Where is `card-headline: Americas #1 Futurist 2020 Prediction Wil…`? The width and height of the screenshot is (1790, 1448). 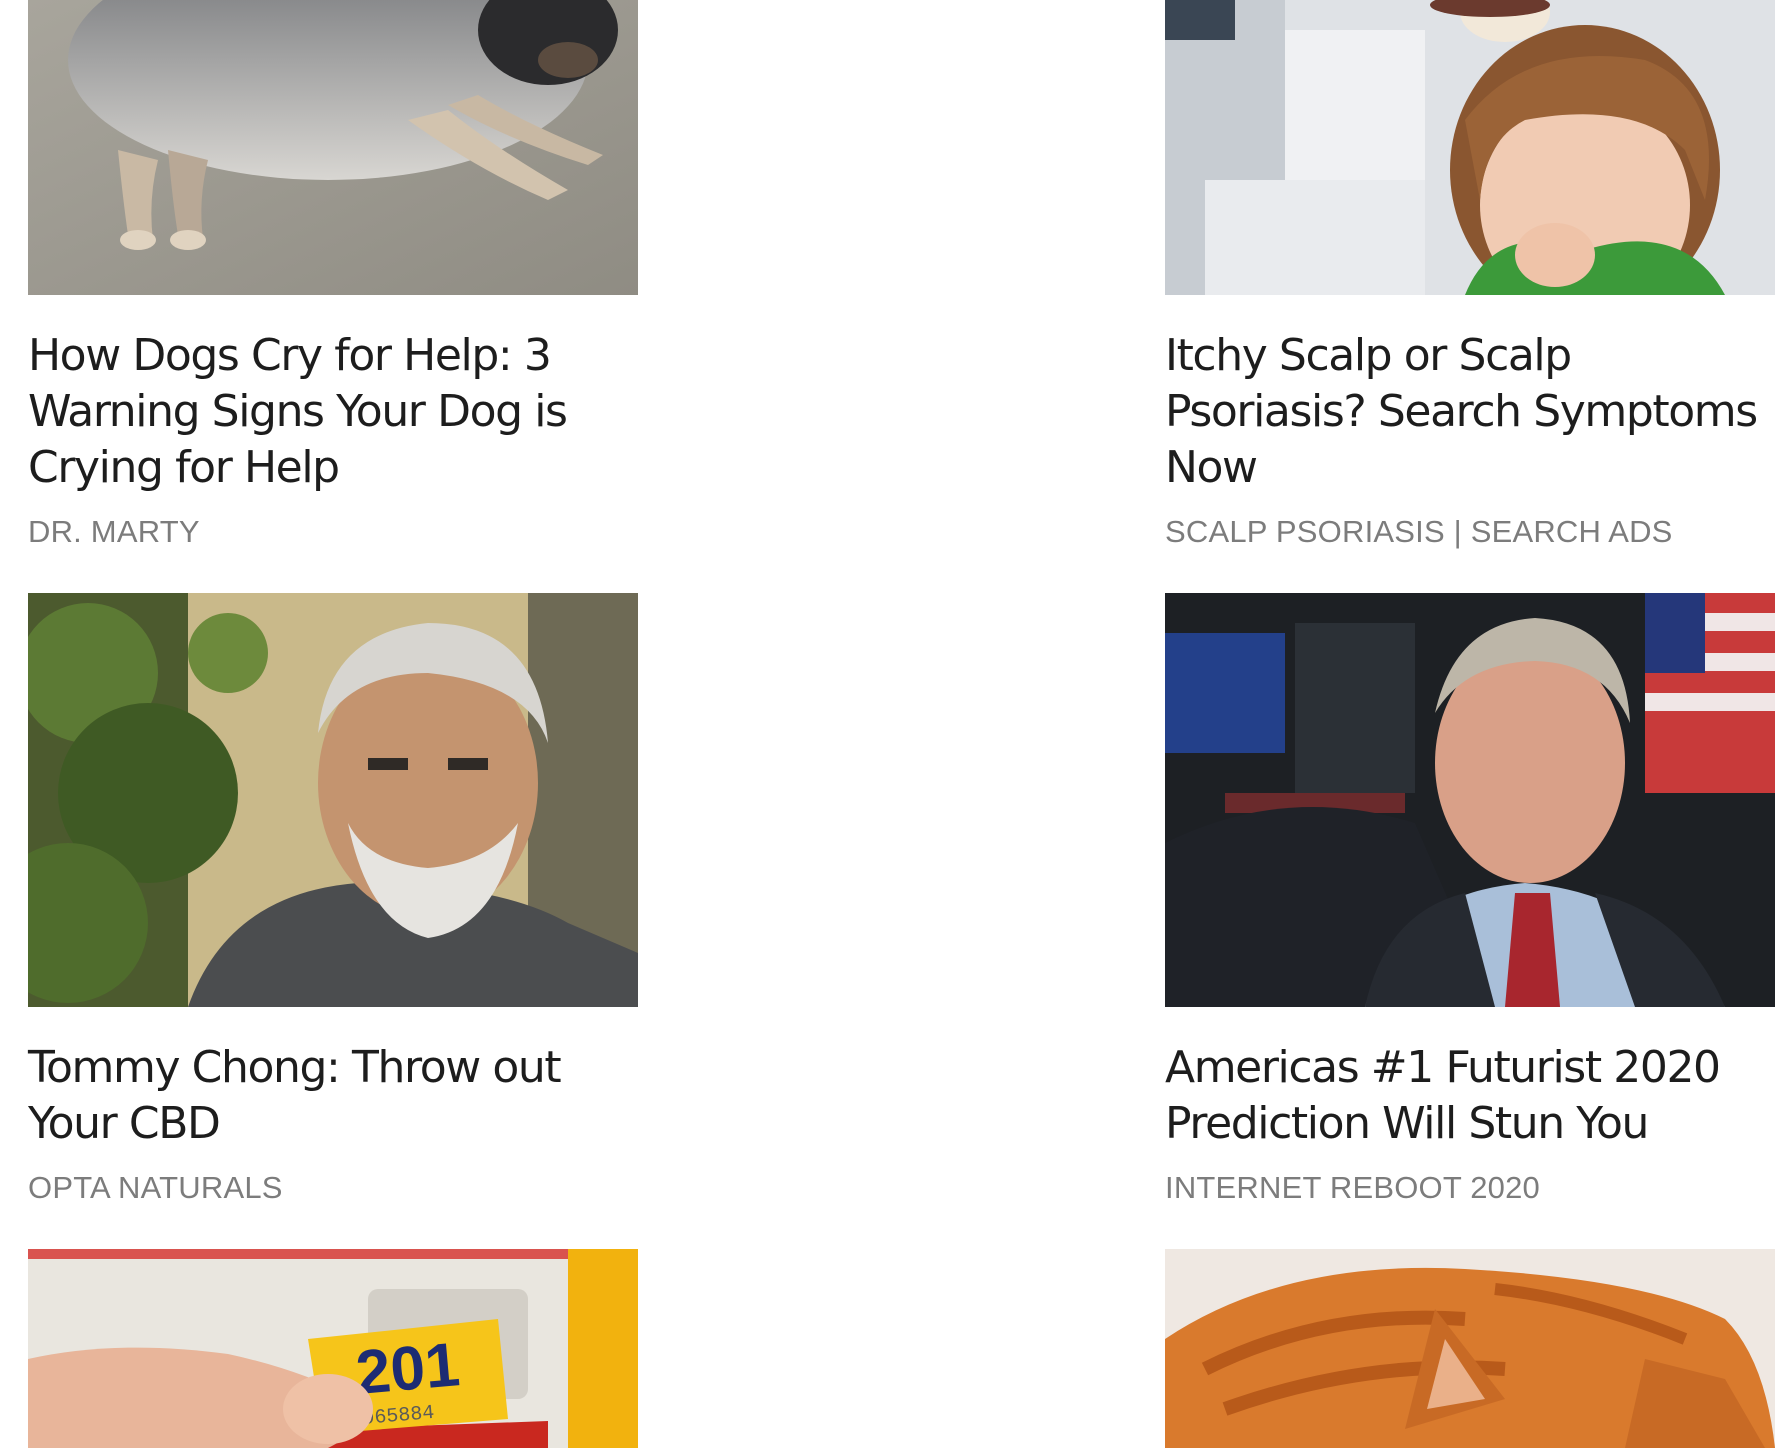 card-headline: Americas #1 Futurist 2020 Prediction Wil… is located at coordinates (1470, 1096).